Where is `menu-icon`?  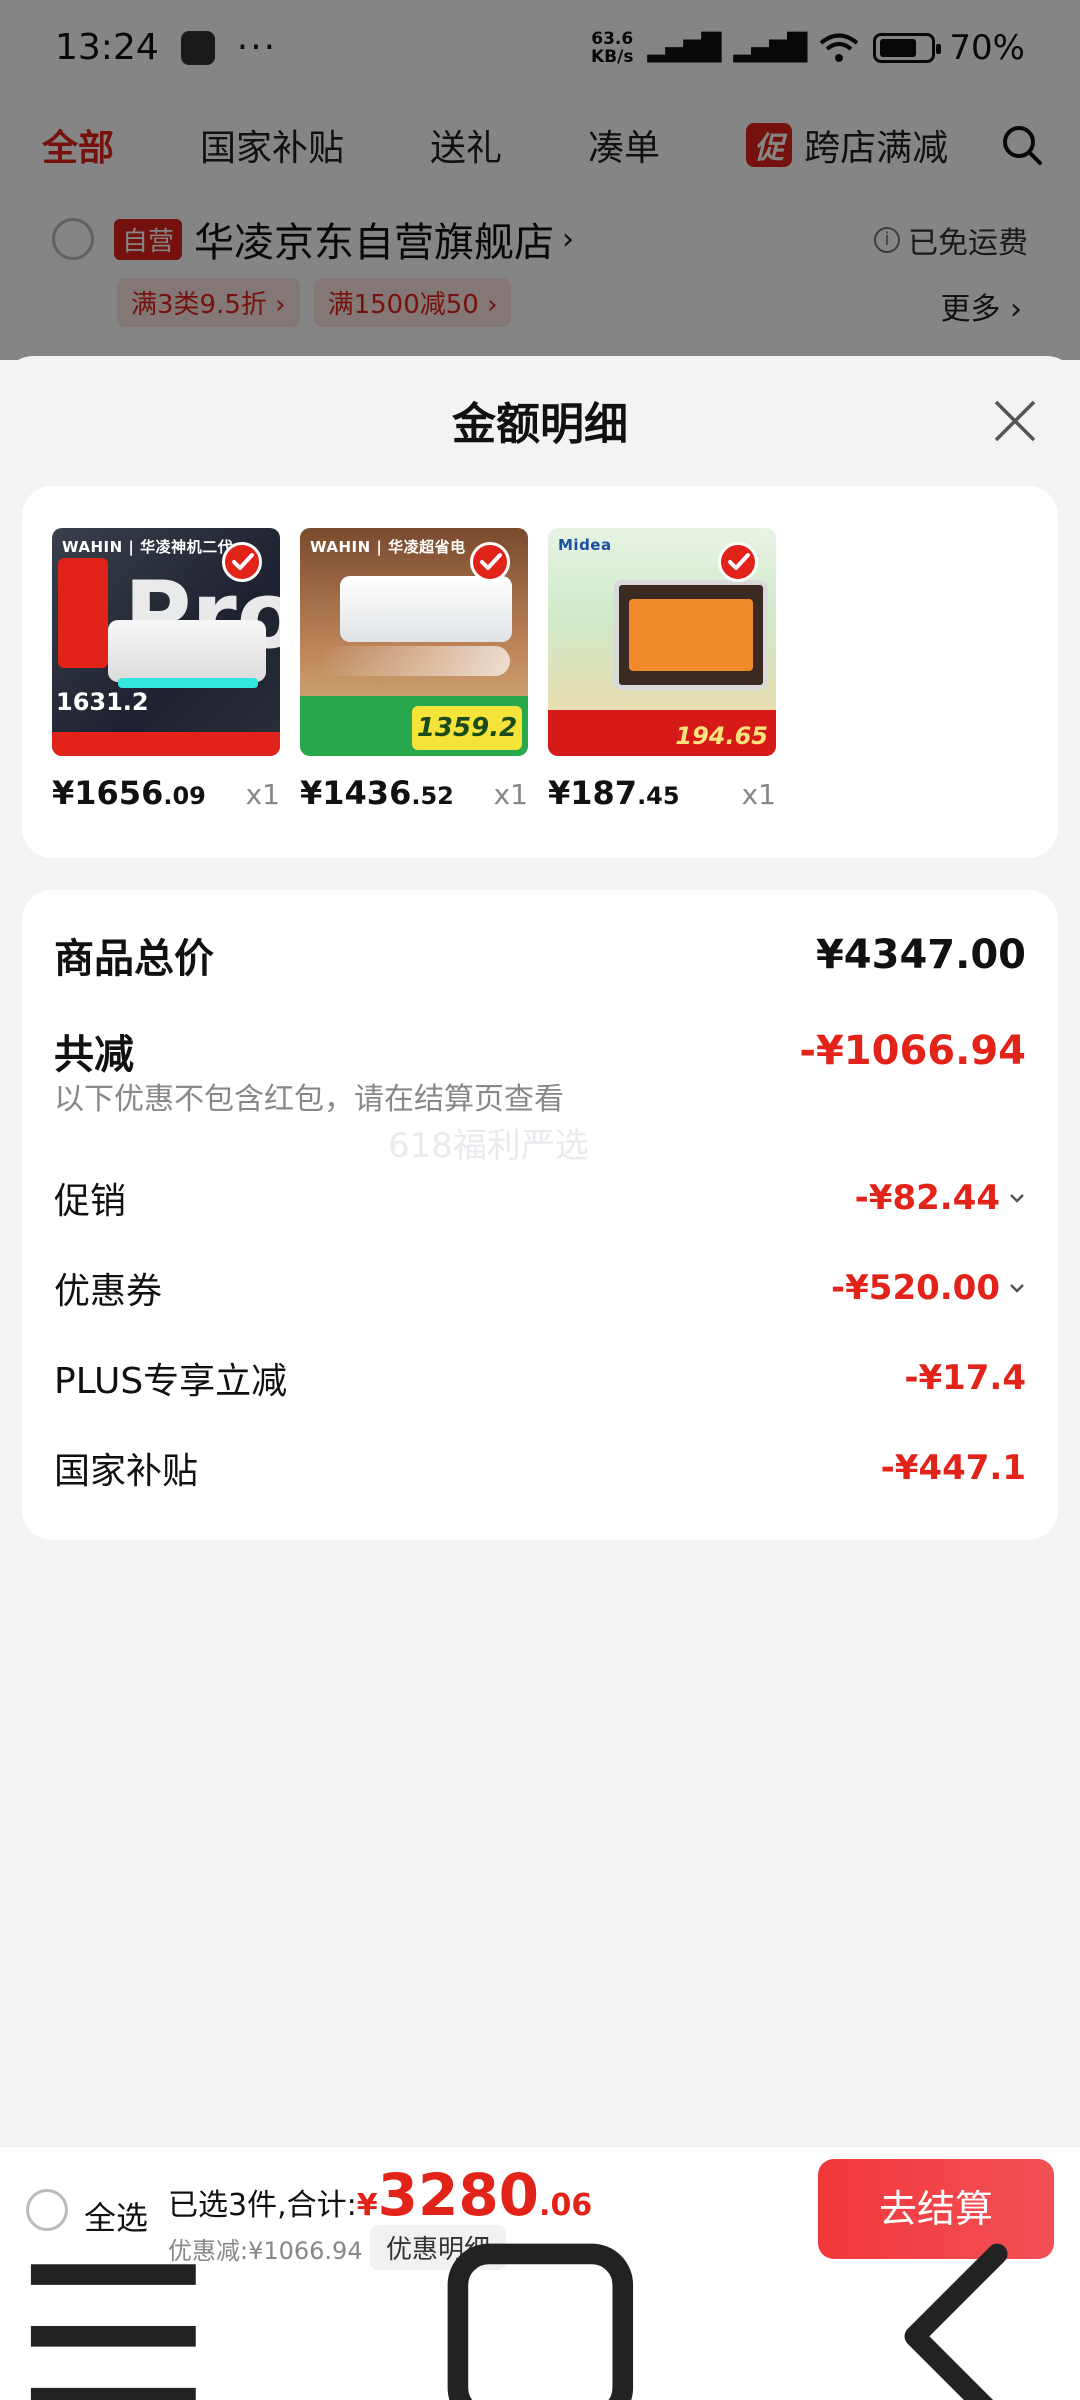 menu-icon is located at coordinates (113, 2311).